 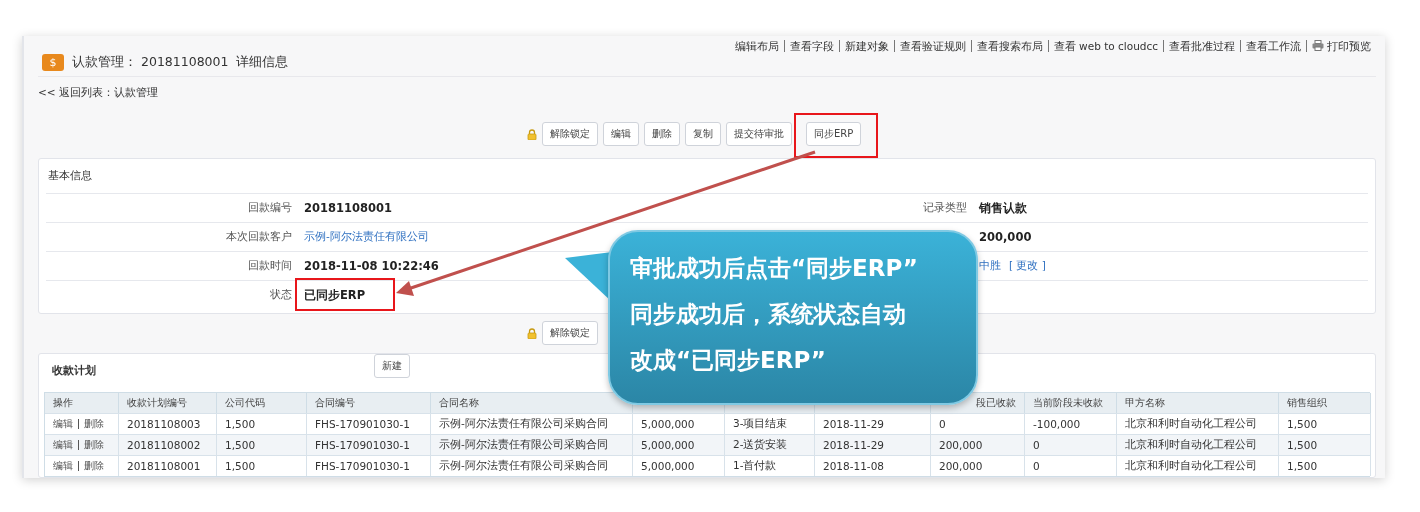 I want to click on nav-link: 编辑布局, so click(x=756, y=45).